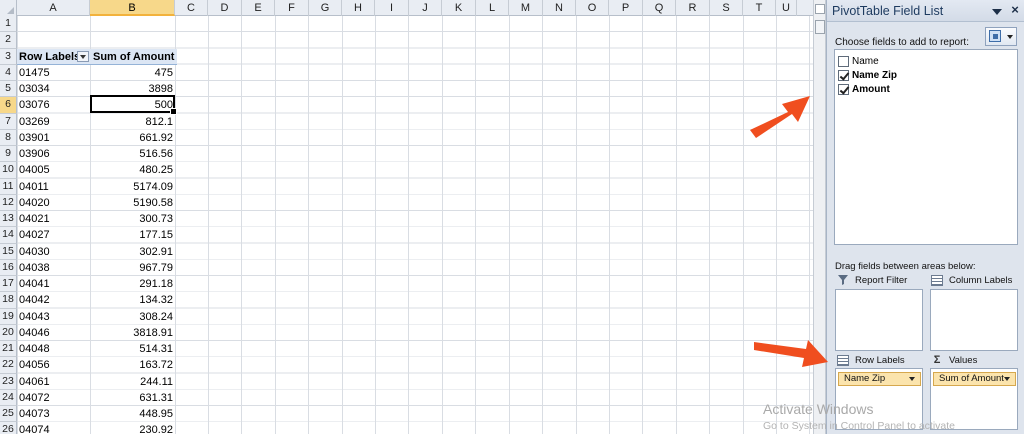 This screenshot has width=1024, height=434. Describe the element at coordinates (8, 381) in the screenshot. I see `row-header-23: 23` at that location.